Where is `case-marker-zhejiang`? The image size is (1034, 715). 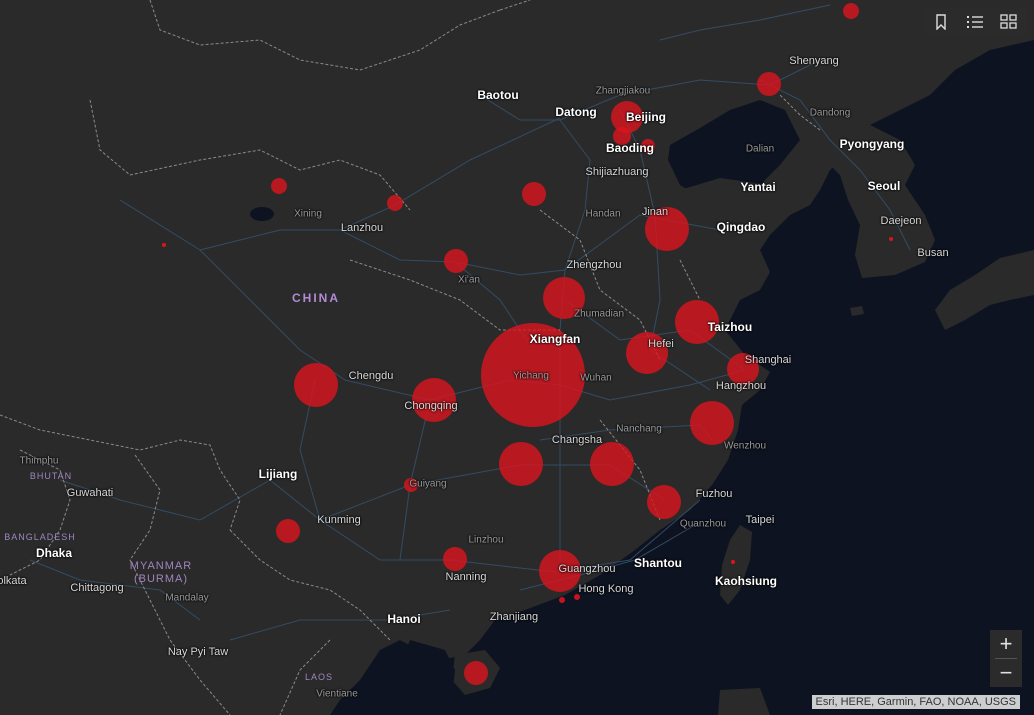 case-marker-zhejiang is located at coordinates (712, 423).